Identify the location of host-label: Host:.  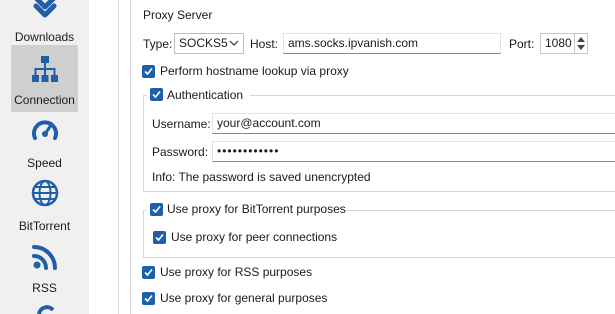
(264, 44).